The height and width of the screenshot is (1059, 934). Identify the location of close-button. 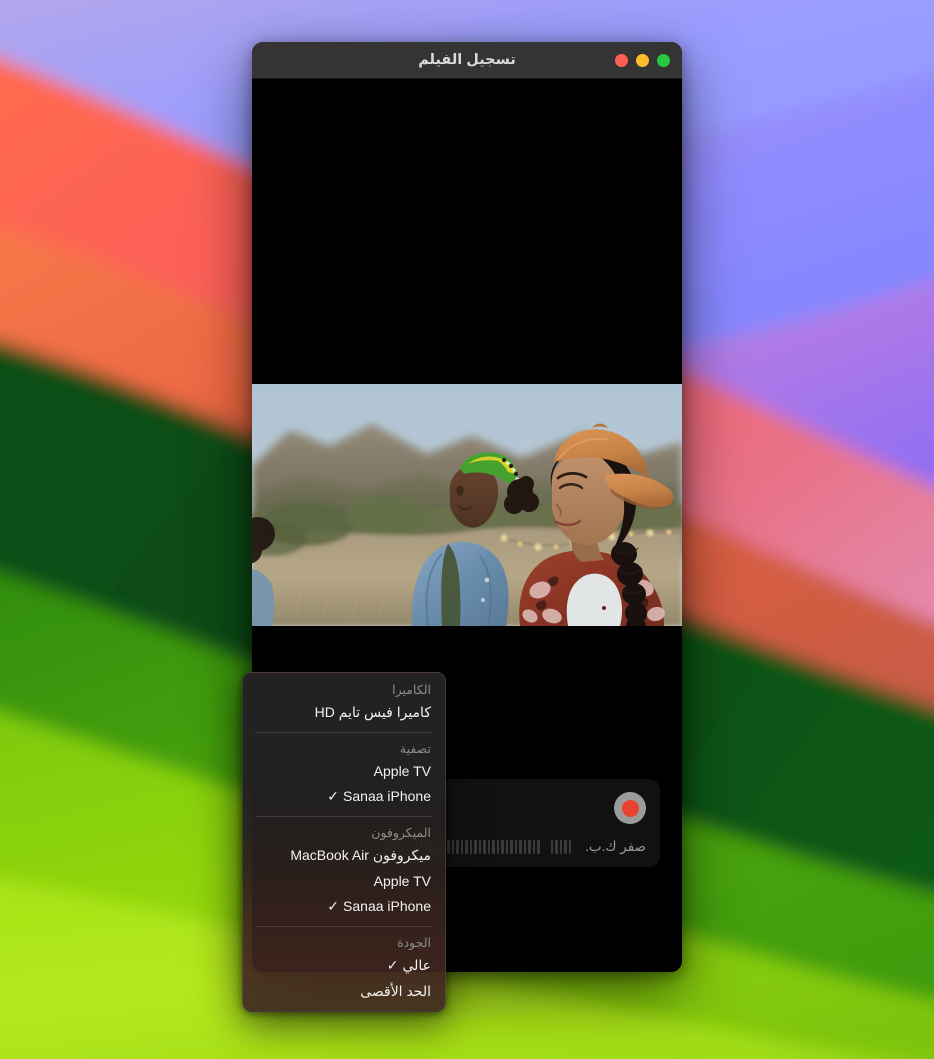
(621, 60).